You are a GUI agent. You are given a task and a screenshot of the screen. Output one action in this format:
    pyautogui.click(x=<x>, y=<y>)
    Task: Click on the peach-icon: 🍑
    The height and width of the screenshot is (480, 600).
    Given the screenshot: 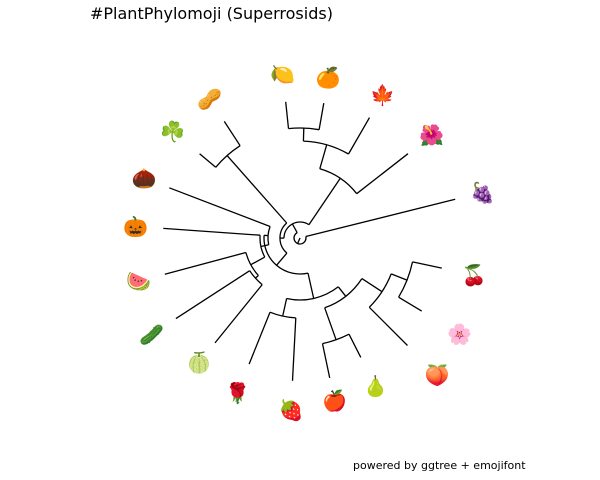 What is the action you would take?
    pyautogui.click(x=437, y=375)
    